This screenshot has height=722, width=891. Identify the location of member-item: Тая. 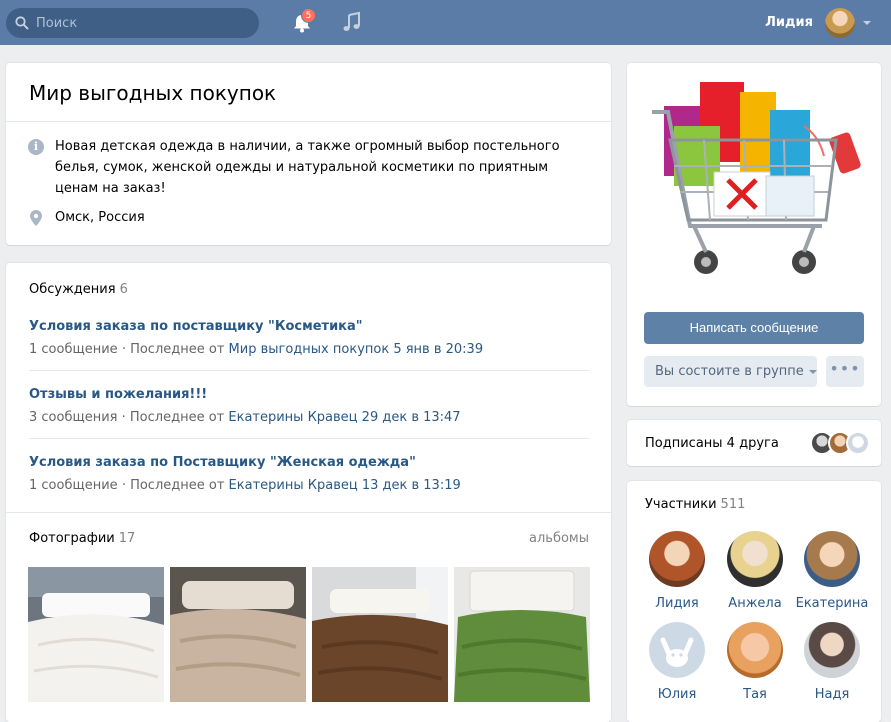
(755, 662).